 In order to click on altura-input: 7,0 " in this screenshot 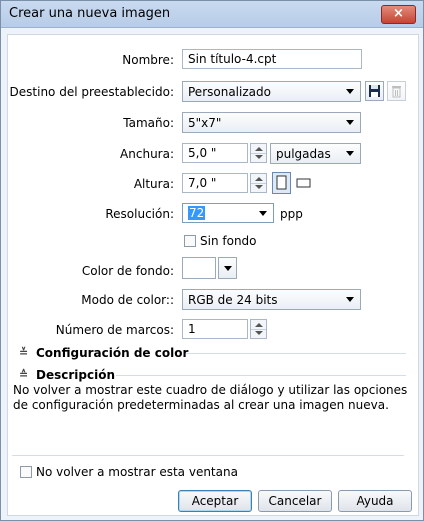, I will do `click(215, 183)`.